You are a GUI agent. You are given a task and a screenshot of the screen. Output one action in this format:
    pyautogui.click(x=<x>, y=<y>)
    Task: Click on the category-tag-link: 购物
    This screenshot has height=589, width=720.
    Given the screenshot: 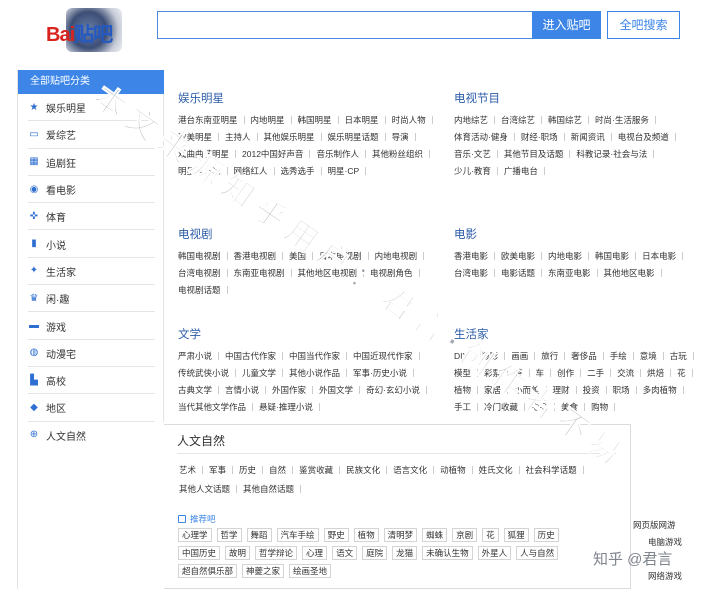 What is the action you would take?
    pyautogui.click(x=606, y=407)
    